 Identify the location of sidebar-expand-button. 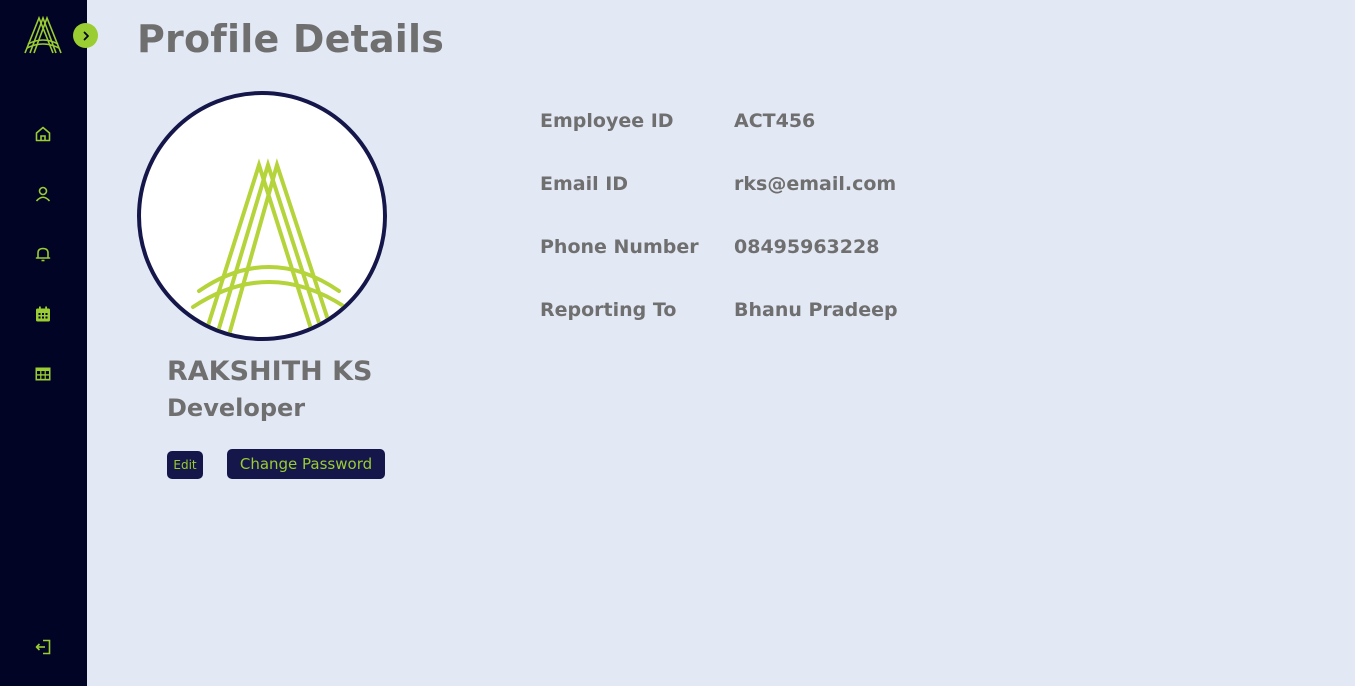
(85, 35).